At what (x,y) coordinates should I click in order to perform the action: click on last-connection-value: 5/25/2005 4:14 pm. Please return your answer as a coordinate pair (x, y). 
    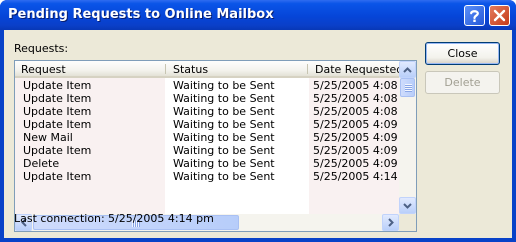
    Looking at the image, I should click on (161, 218).